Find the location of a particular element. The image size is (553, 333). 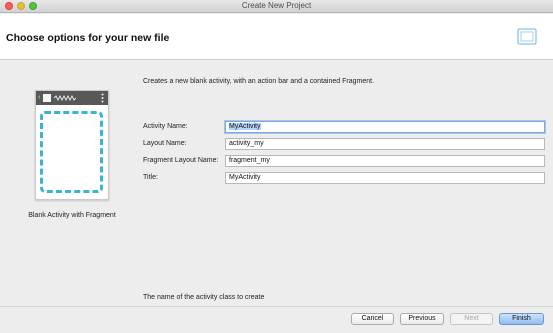

template-caption: Blank Activity with Fragment is located at coordinates (72, 215).